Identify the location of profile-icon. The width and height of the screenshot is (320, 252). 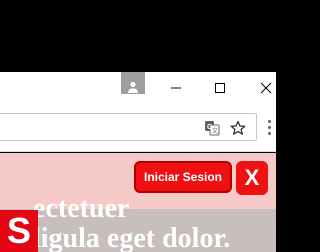
(133, 83).